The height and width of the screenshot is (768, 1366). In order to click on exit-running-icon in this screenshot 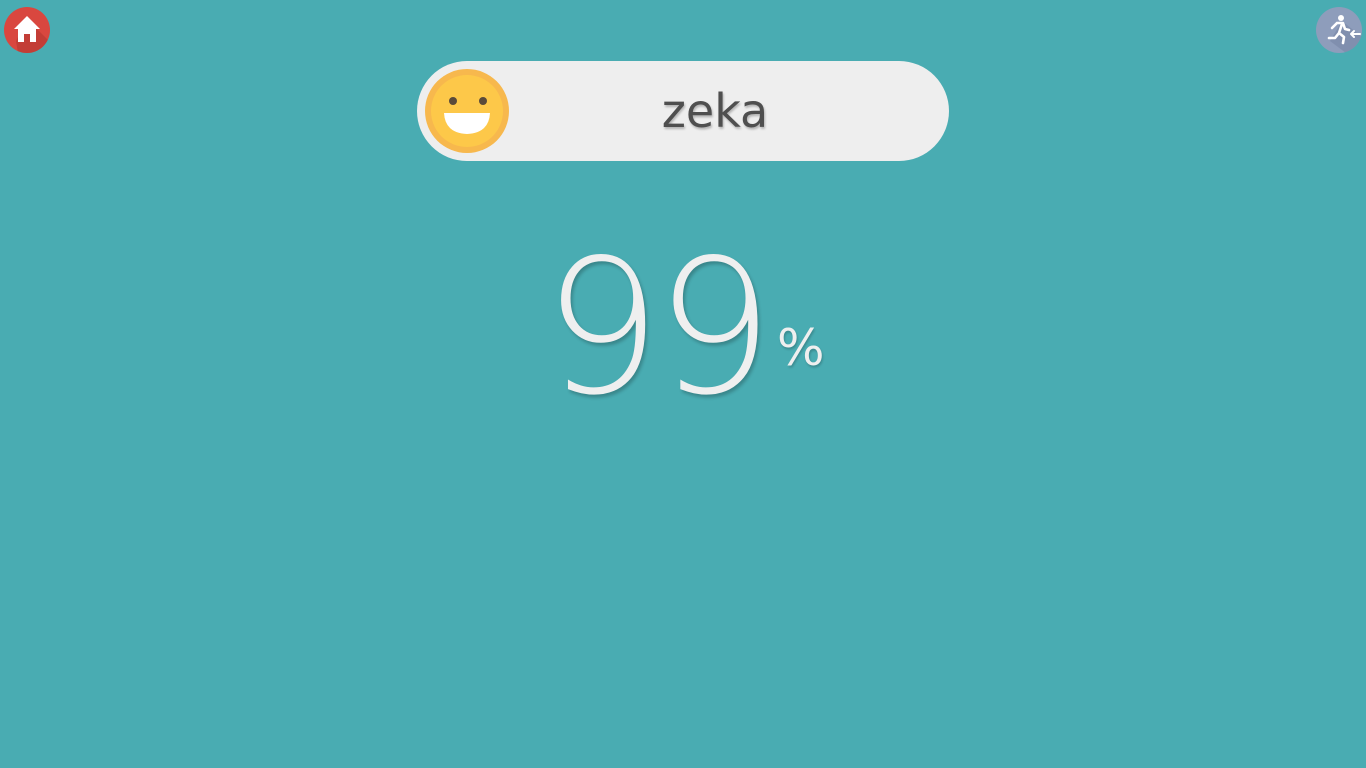, I will do `click(1344, 34)`.